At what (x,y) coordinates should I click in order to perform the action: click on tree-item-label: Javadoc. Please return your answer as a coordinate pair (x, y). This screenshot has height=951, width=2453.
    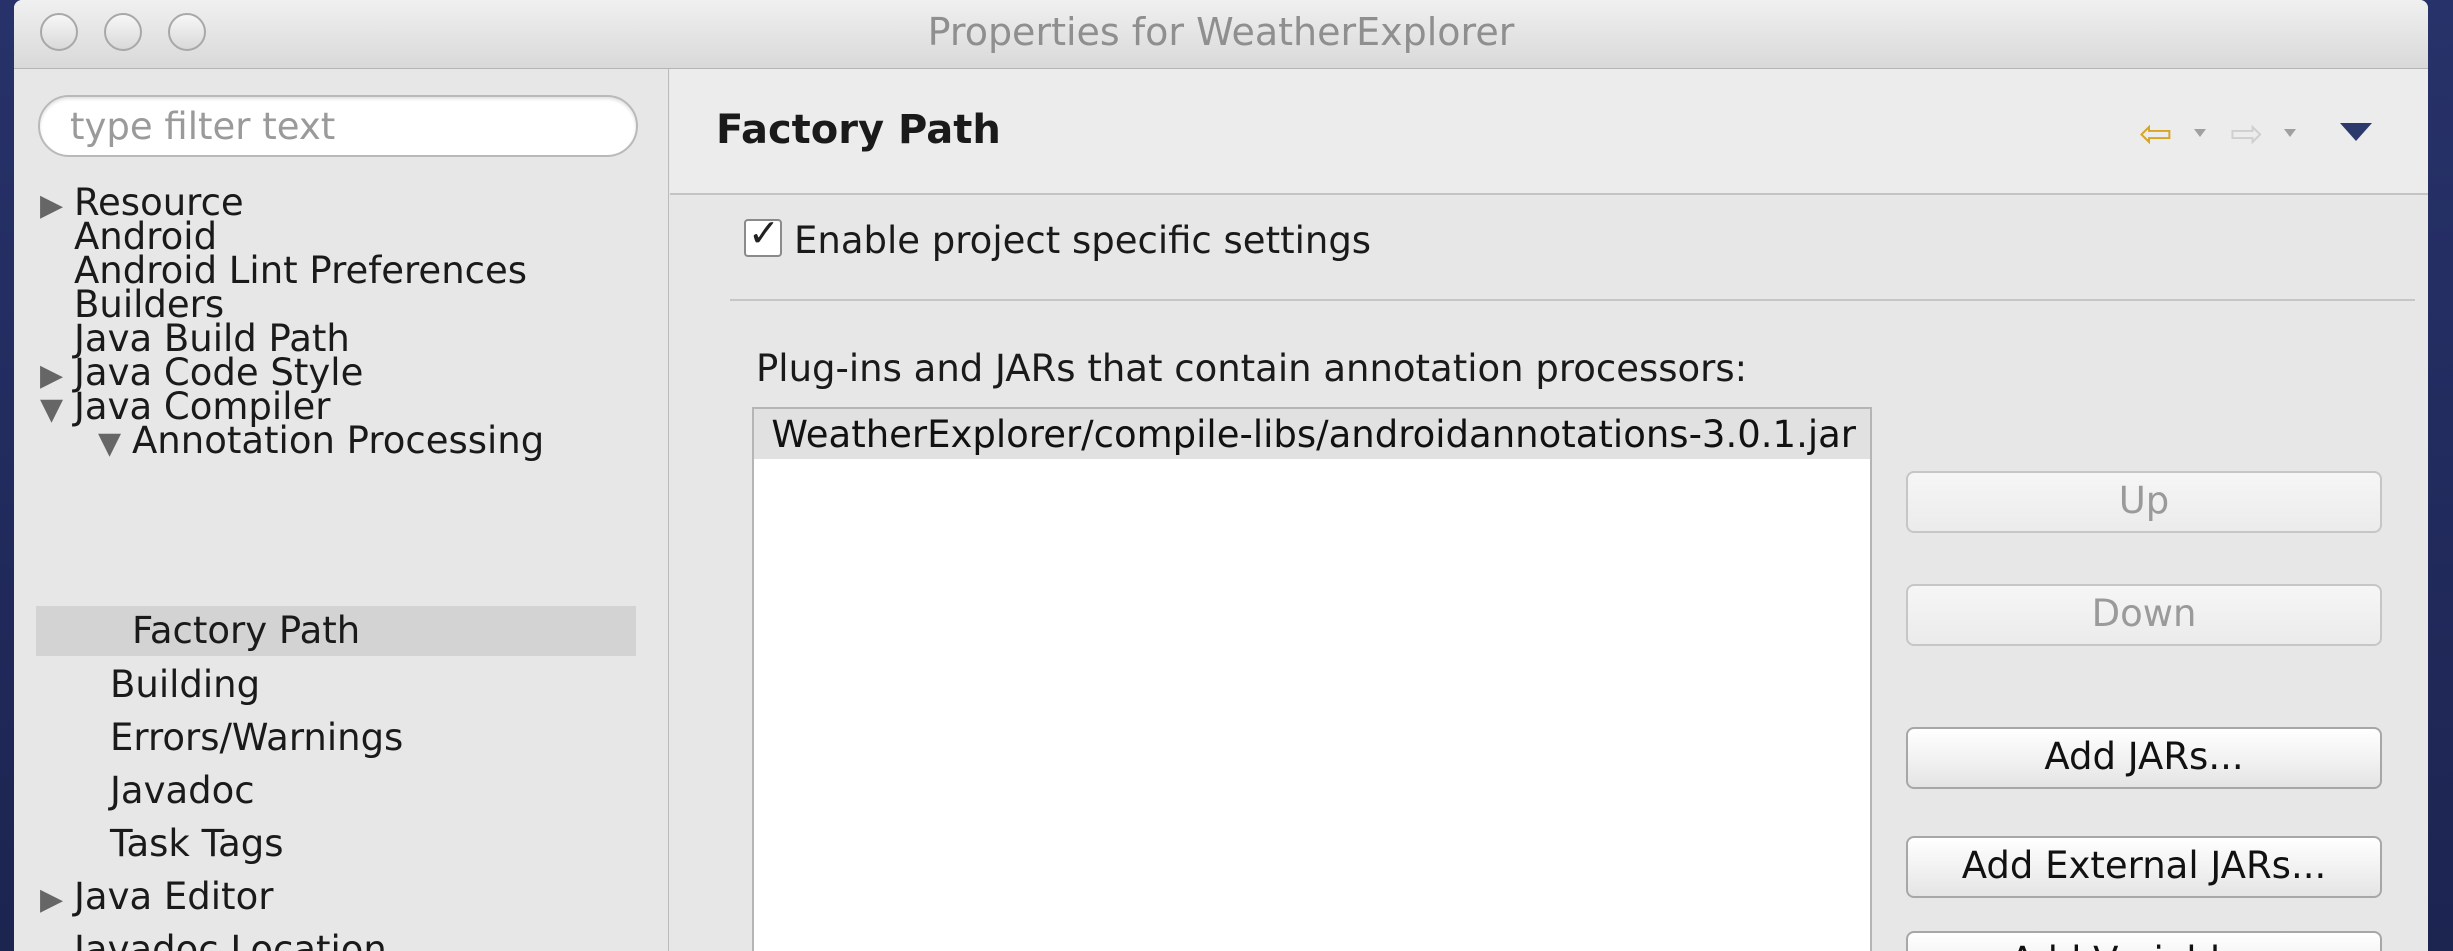
    Looking at the image, I should click on (182, 790).